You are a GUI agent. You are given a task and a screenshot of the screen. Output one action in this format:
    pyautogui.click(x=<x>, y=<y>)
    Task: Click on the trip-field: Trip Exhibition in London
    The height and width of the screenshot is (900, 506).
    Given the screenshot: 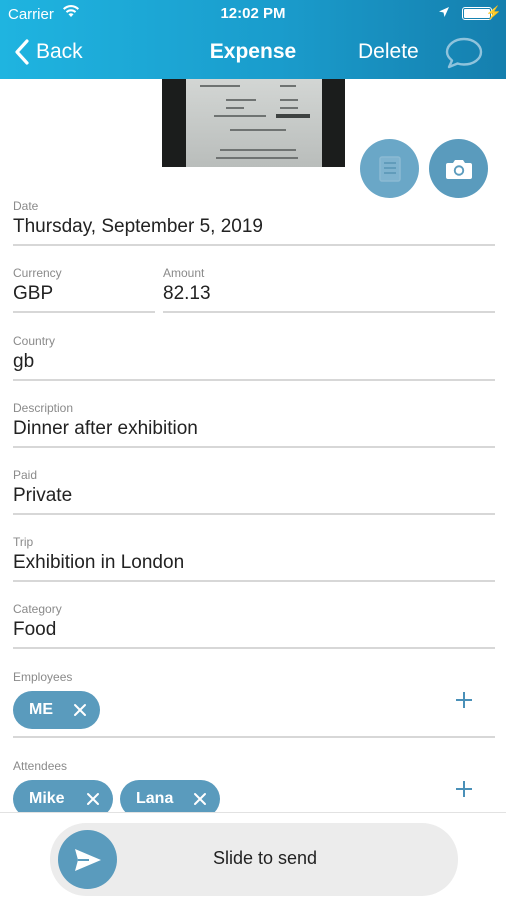 What is the action you would take?
    pyautogui.click(x=254, y=559)
    